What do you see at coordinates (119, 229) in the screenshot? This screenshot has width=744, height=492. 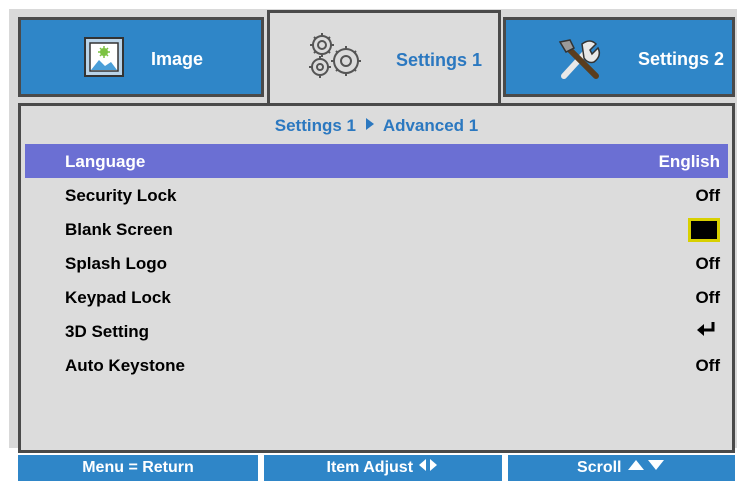 I see `menu-item-label: Blank Screen` at bounding box center [119, 229].